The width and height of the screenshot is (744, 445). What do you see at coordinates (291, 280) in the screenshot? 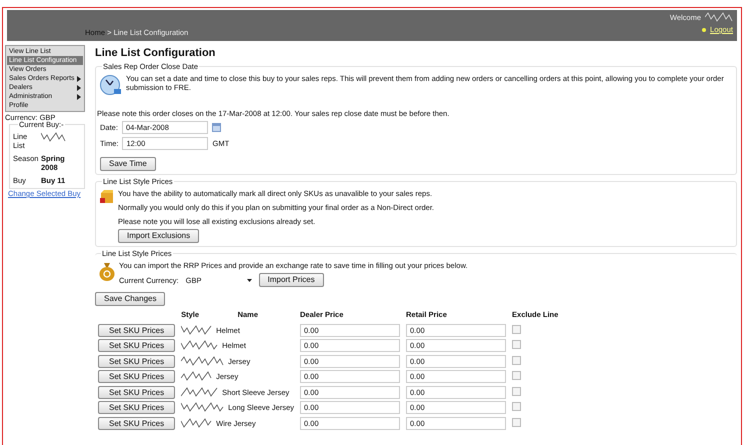
I see `import-prices-button: Import Prices` at bounding box center [291, 280].